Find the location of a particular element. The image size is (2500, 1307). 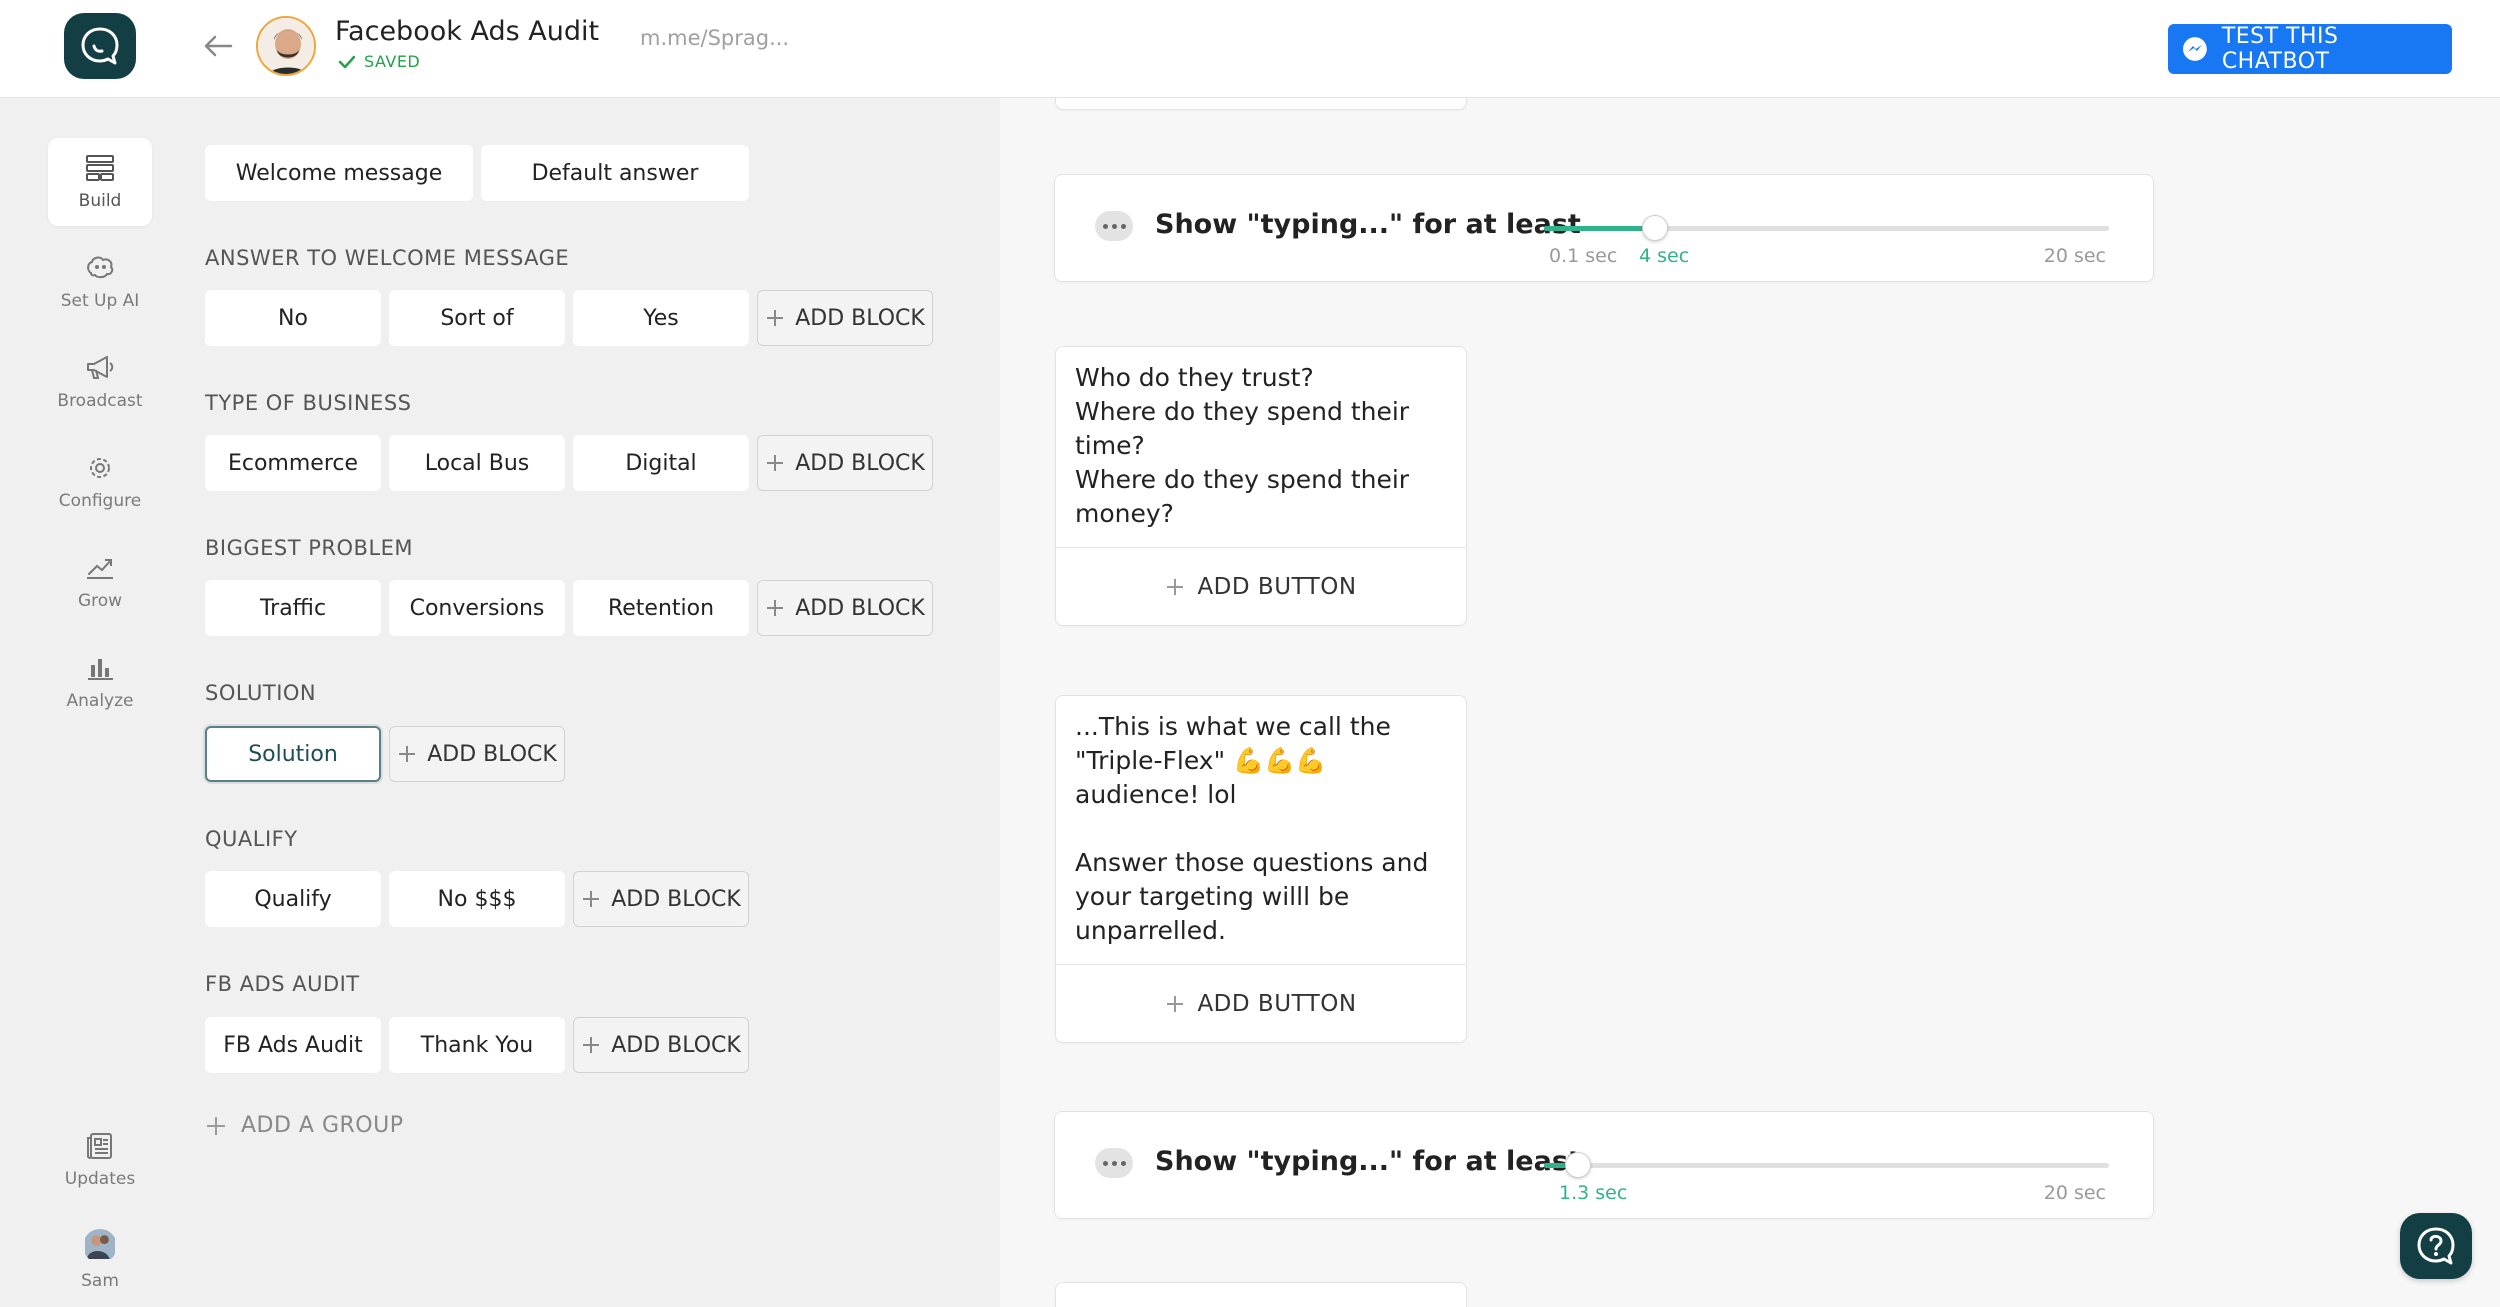

slider-value-label: 4 sec is located at coordinates (1664, 256).